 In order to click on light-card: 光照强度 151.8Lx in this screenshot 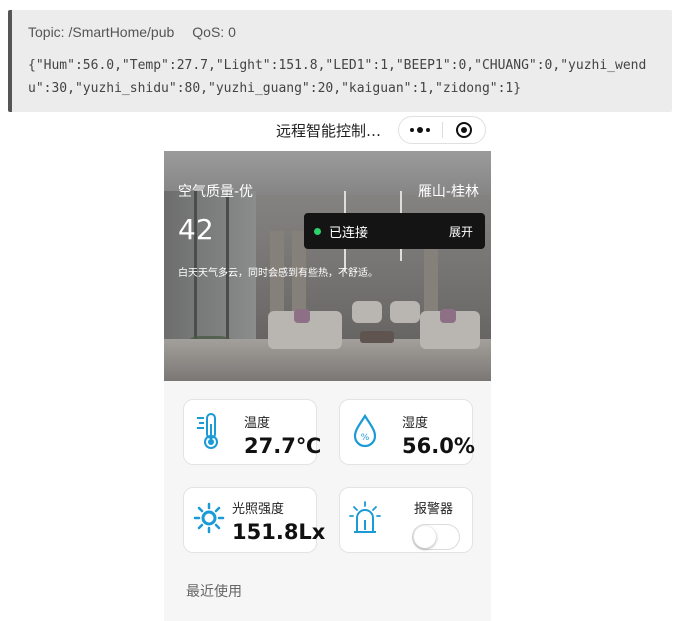, I will do `click(254, 520)`.